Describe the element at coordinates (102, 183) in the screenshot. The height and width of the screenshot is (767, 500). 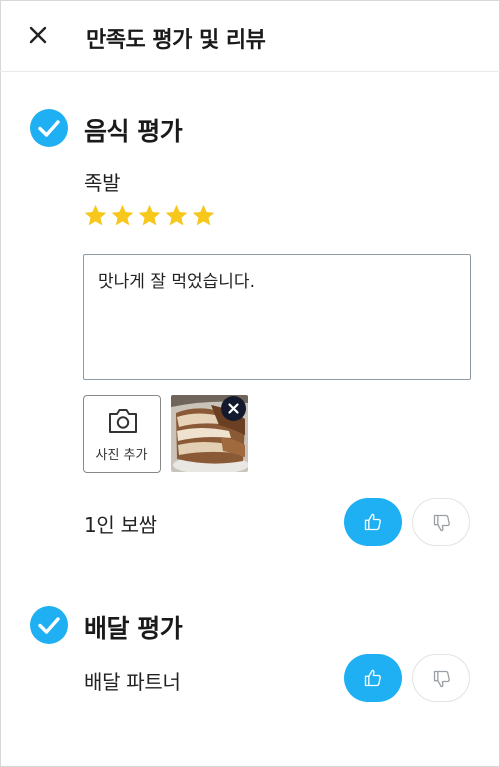
I see `food-item-name: 족발` at that location.